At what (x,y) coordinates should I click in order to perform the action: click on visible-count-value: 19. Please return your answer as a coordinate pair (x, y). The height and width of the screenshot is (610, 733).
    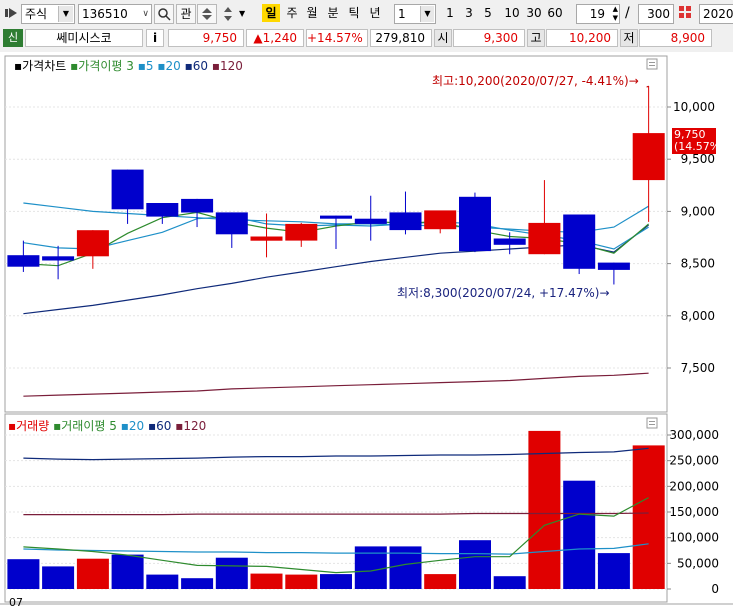
    Looking at the image, I should click on (597, 14).